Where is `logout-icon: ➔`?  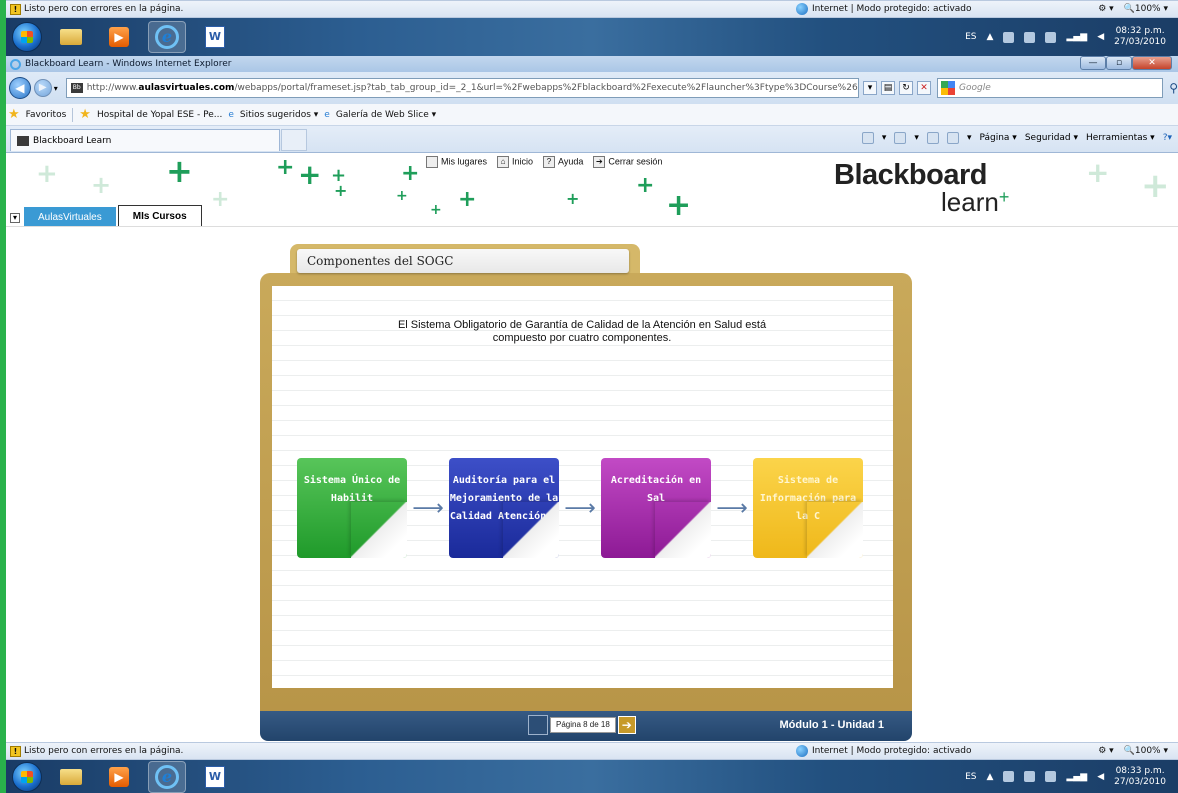
logout-icon: ➔ is located at coordinates (599, 162).